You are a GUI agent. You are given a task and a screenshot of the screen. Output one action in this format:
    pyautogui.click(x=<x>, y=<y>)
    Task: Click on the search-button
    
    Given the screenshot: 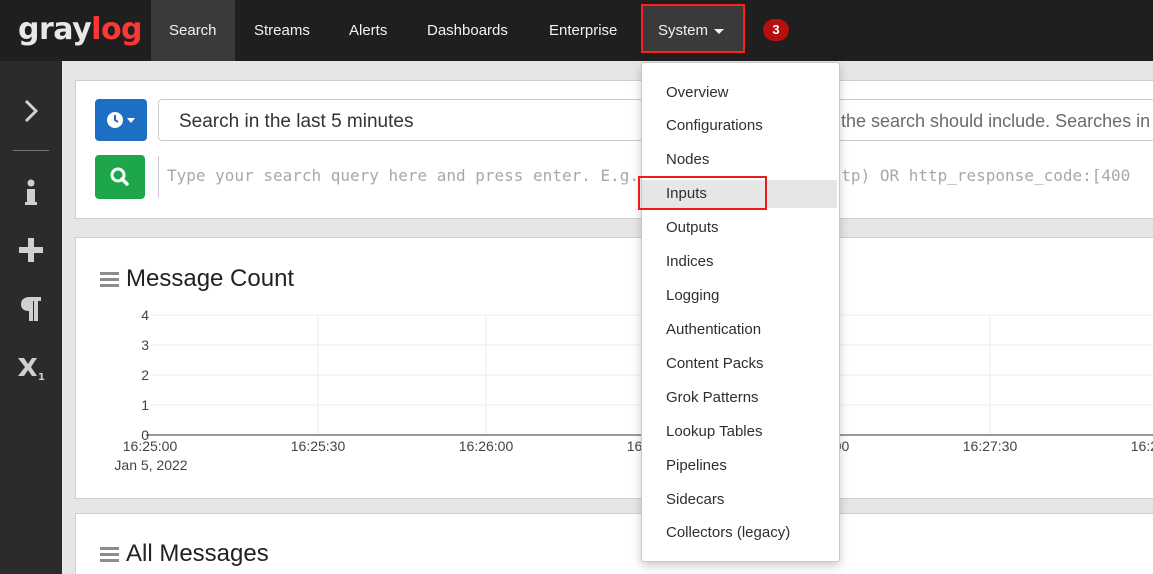 What is the action you would take?
    pyautogui.click(x=120, y=177)
    